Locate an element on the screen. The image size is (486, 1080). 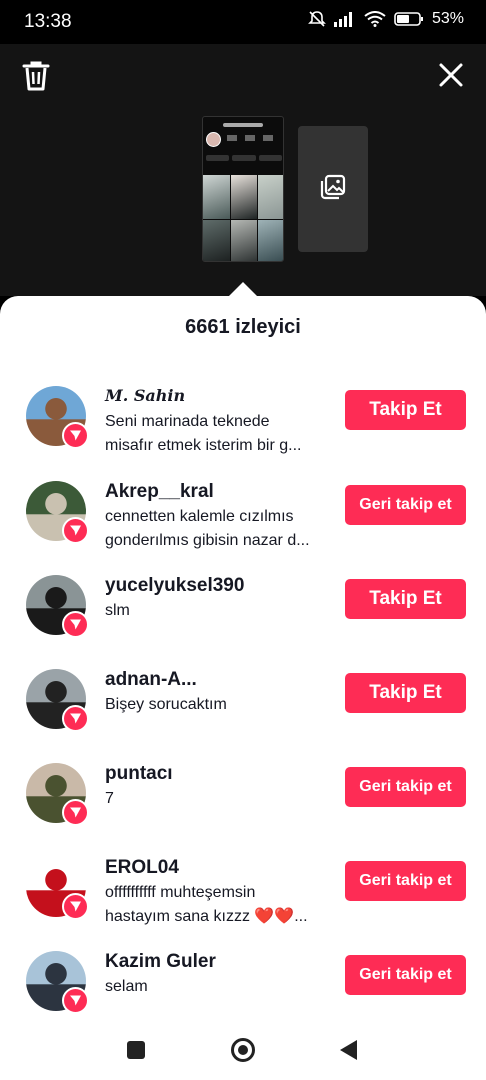
message-line: slm is located at coordinates (117, 610).